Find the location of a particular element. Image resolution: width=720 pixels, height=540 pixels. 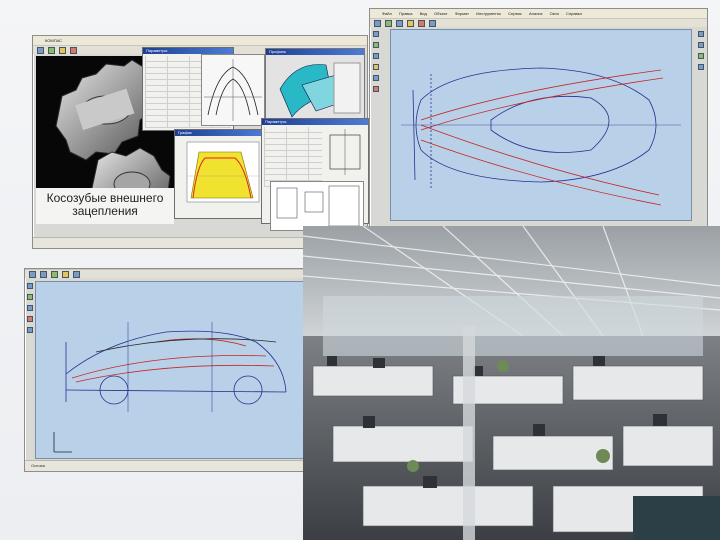

chart-dialog: График is located at coordinates (220, 174).